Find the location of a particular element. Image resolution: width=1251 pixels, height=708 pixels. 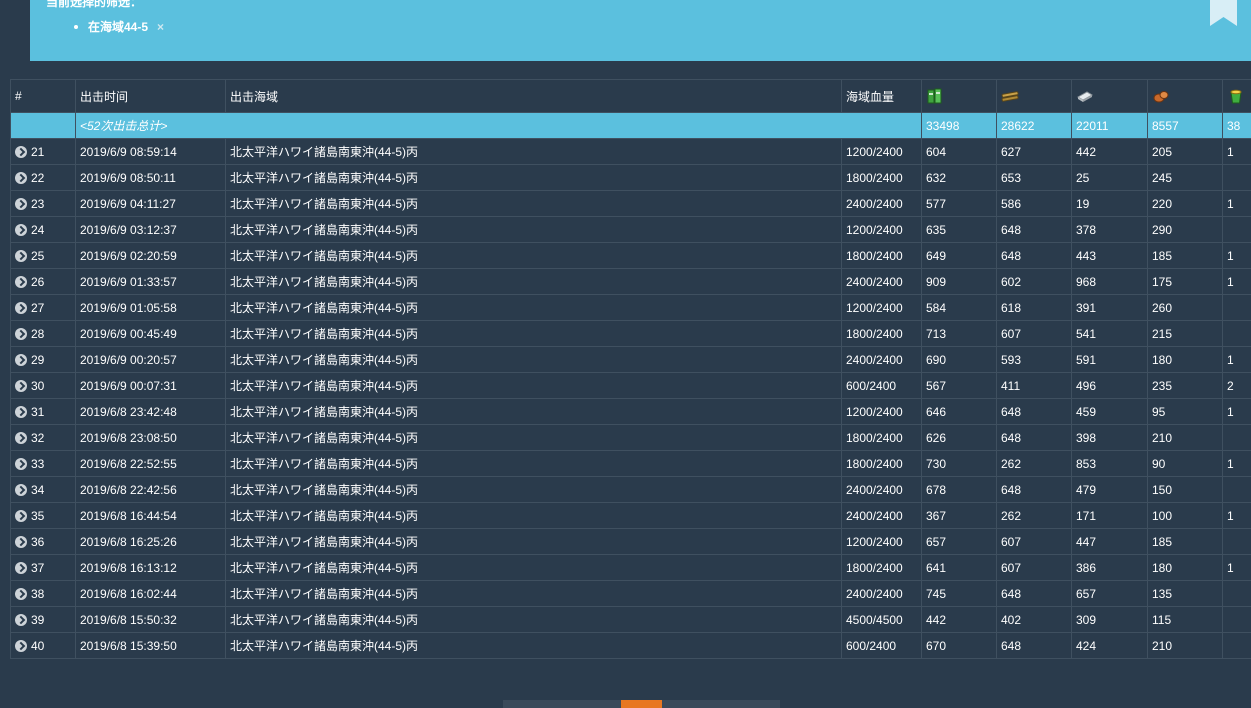

header-steel is located at coordinates (1109, 96).